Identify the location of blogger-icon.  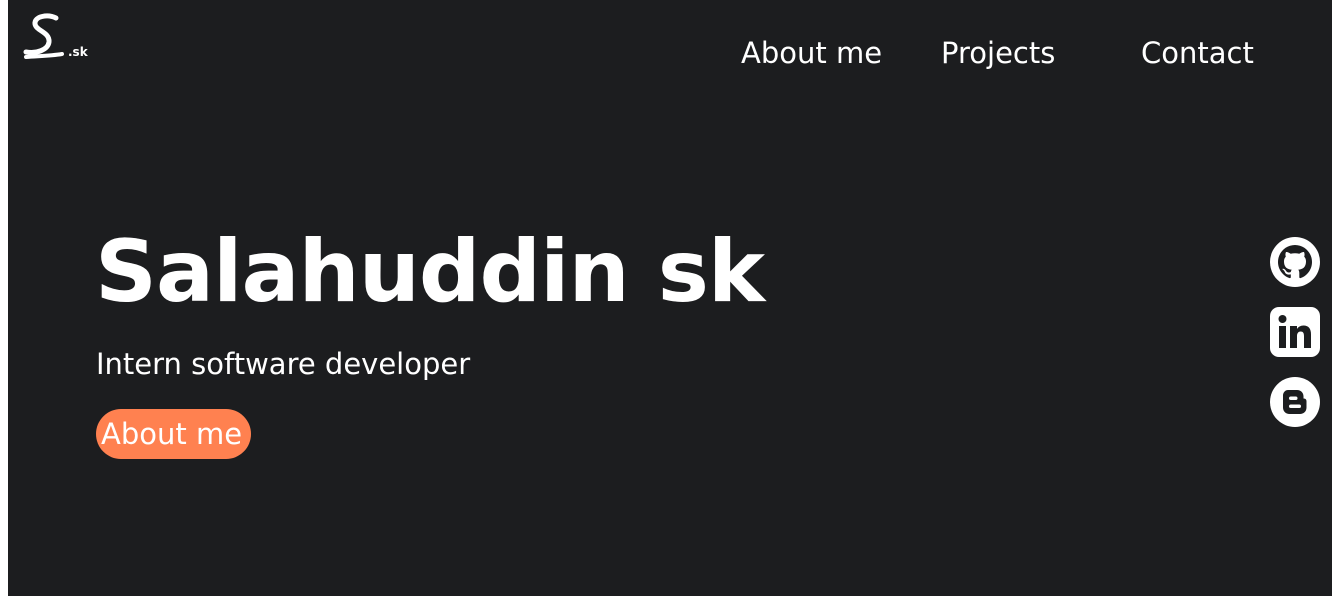
(1295, 402).